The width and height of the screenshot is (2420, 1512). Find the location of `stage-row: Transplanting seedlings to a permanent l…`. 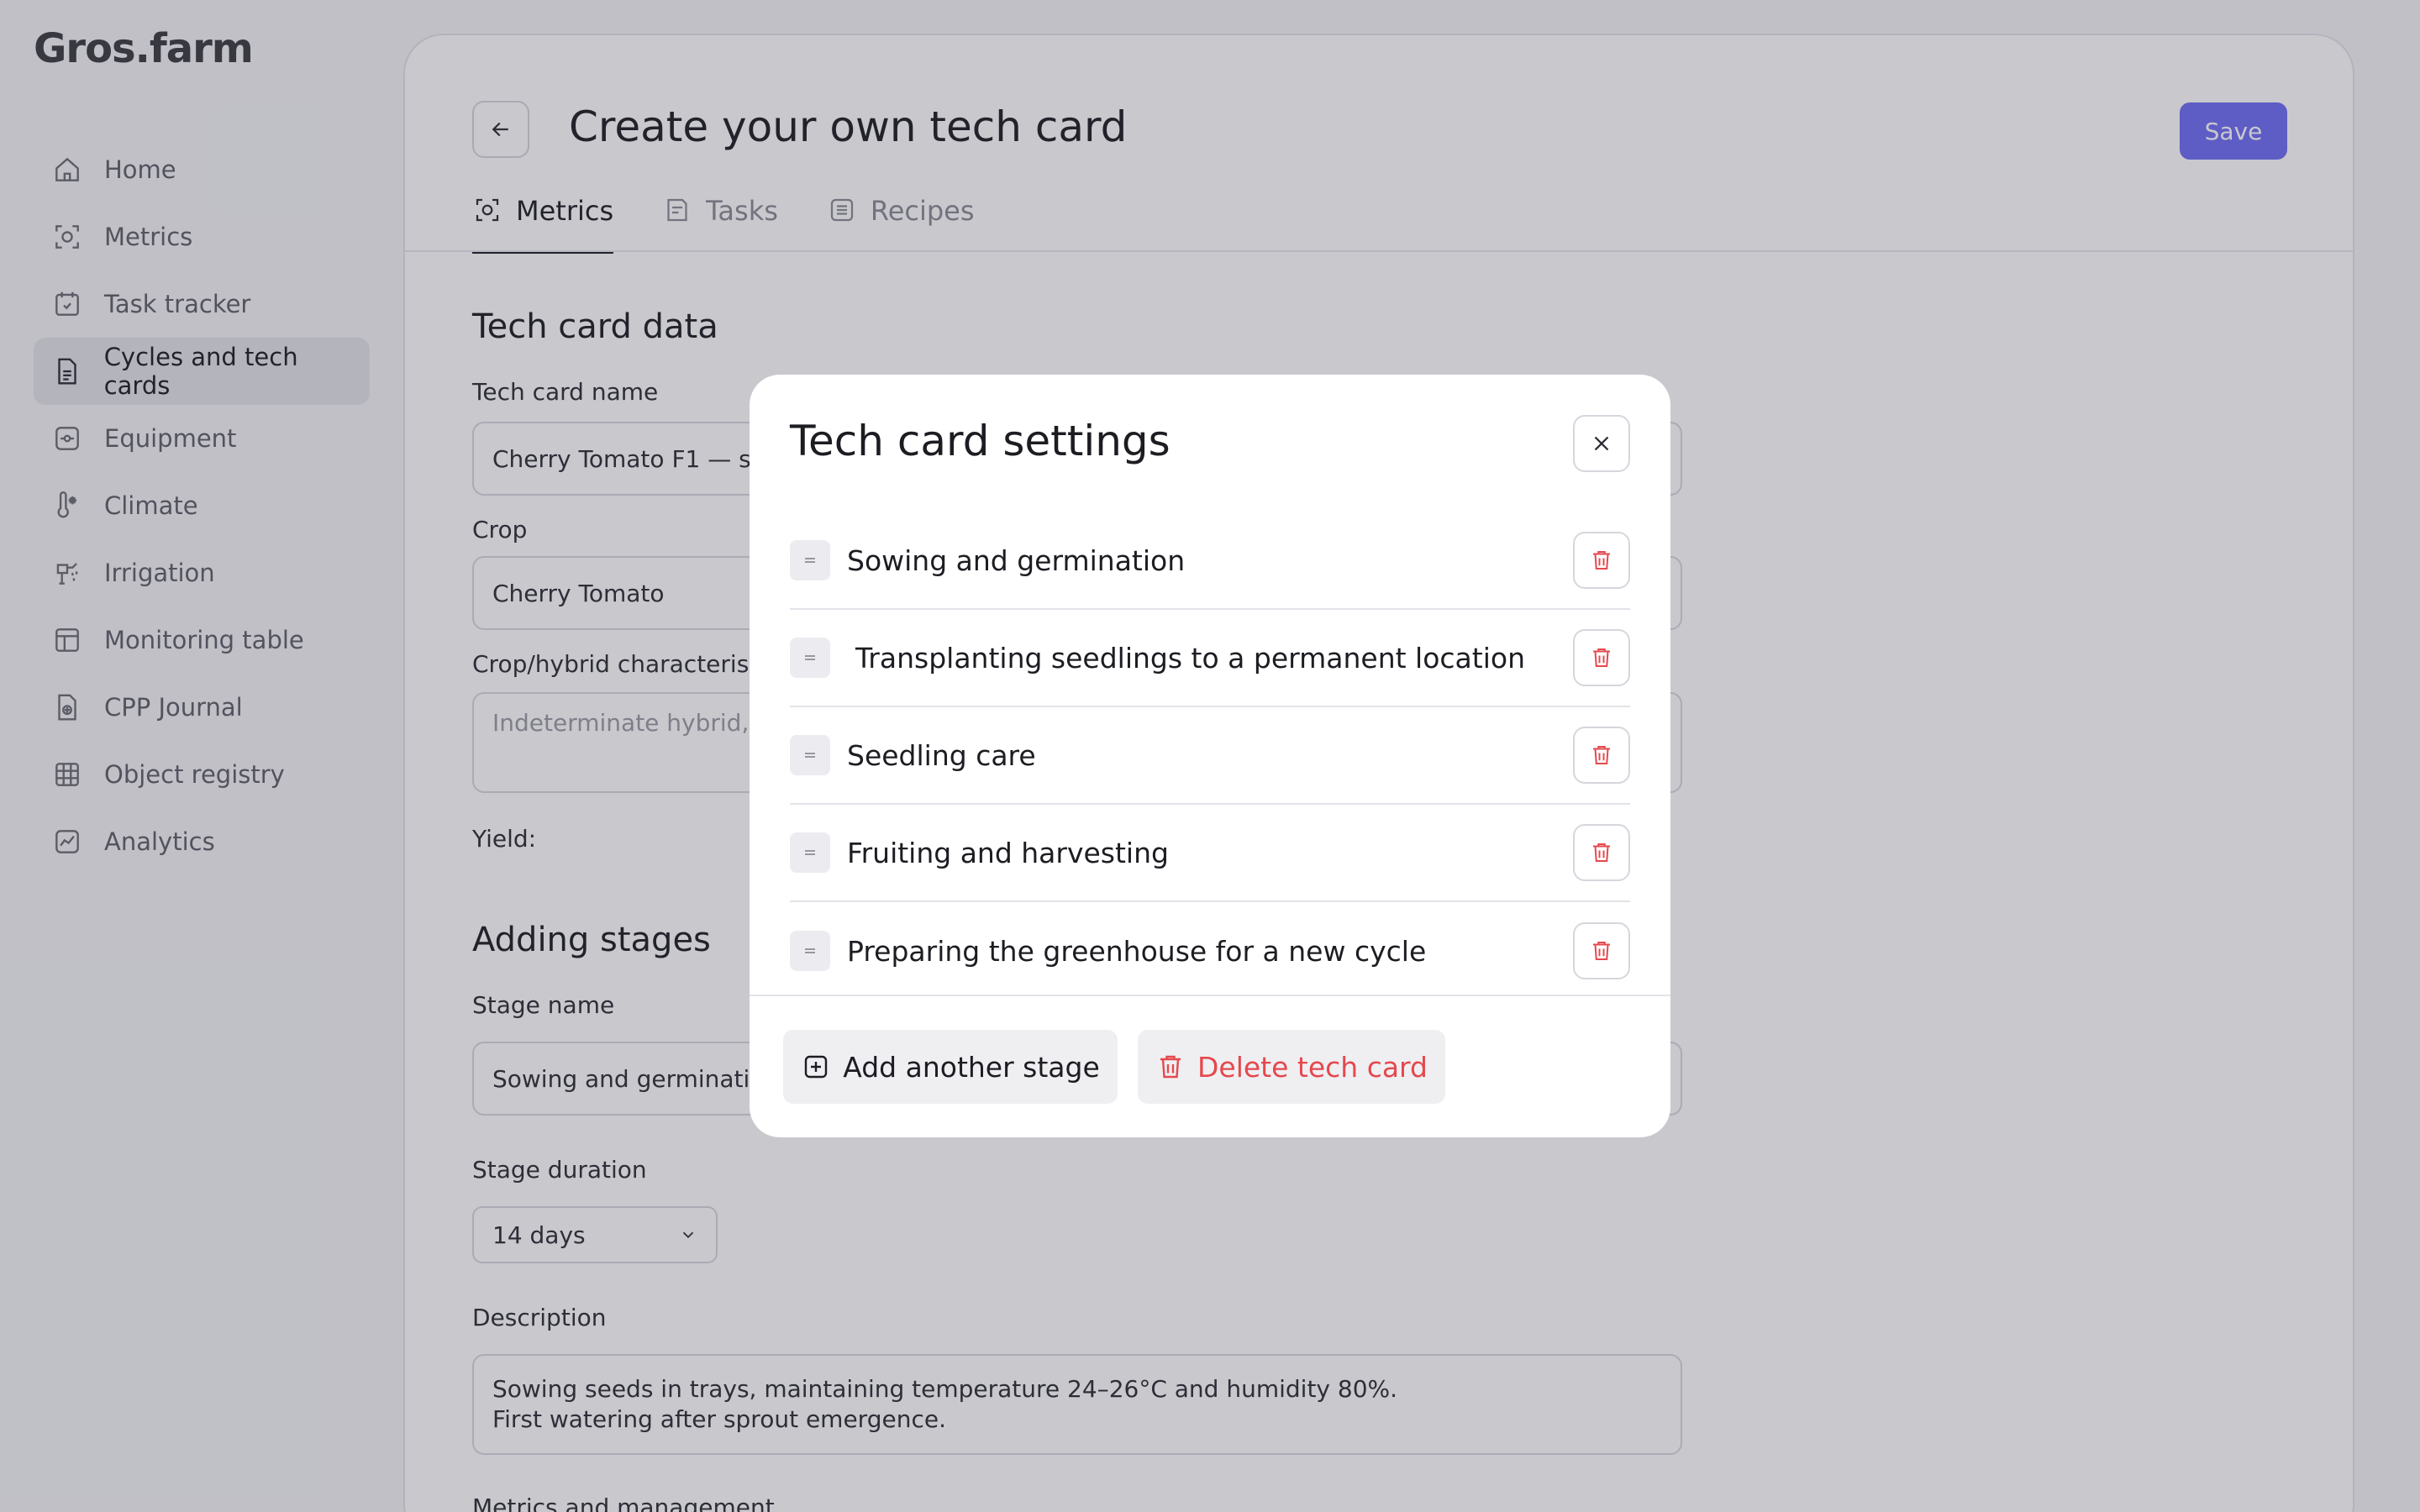

stage-row: Transplanting seedlings to a permanent l… is located at coordinates (1210, 658).